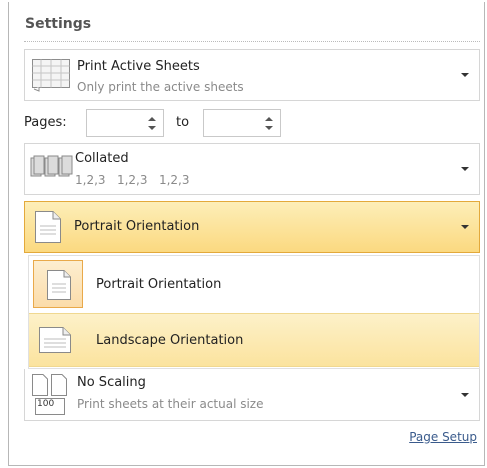  What do you see at coordinates (51, 75) in the screenshot?
I see `sheet-icon` at bounding box center [51, 75].